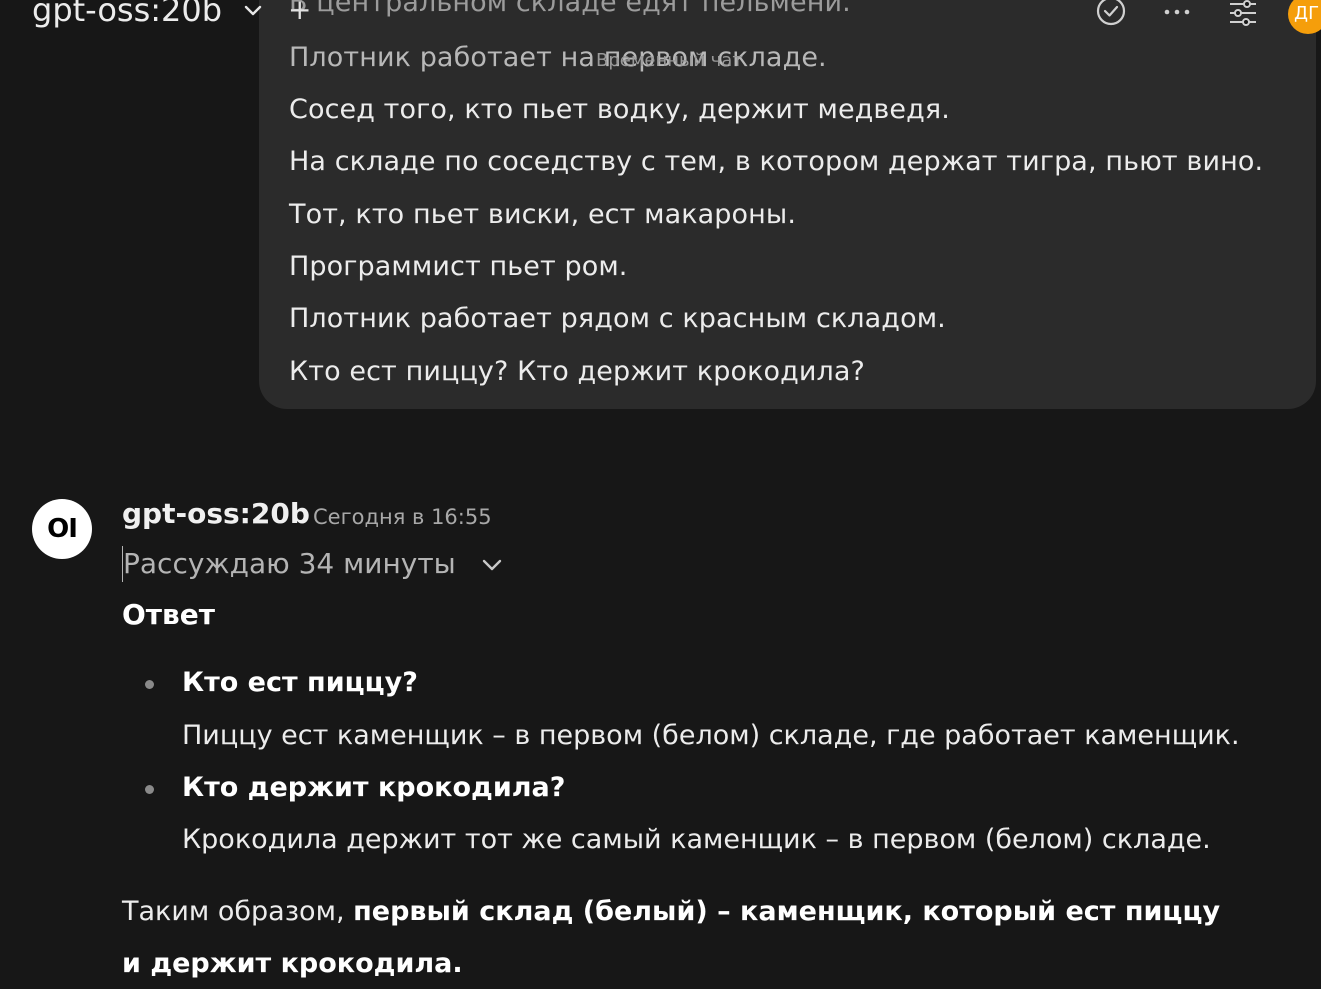 The height and width of the screenshot is (989, 1321). What do you see at coordinates (289, 564) in the screenshot?
I see `reasoning-toggle: Рассуждаю 34 минуты` at bounding box center [289, 564].